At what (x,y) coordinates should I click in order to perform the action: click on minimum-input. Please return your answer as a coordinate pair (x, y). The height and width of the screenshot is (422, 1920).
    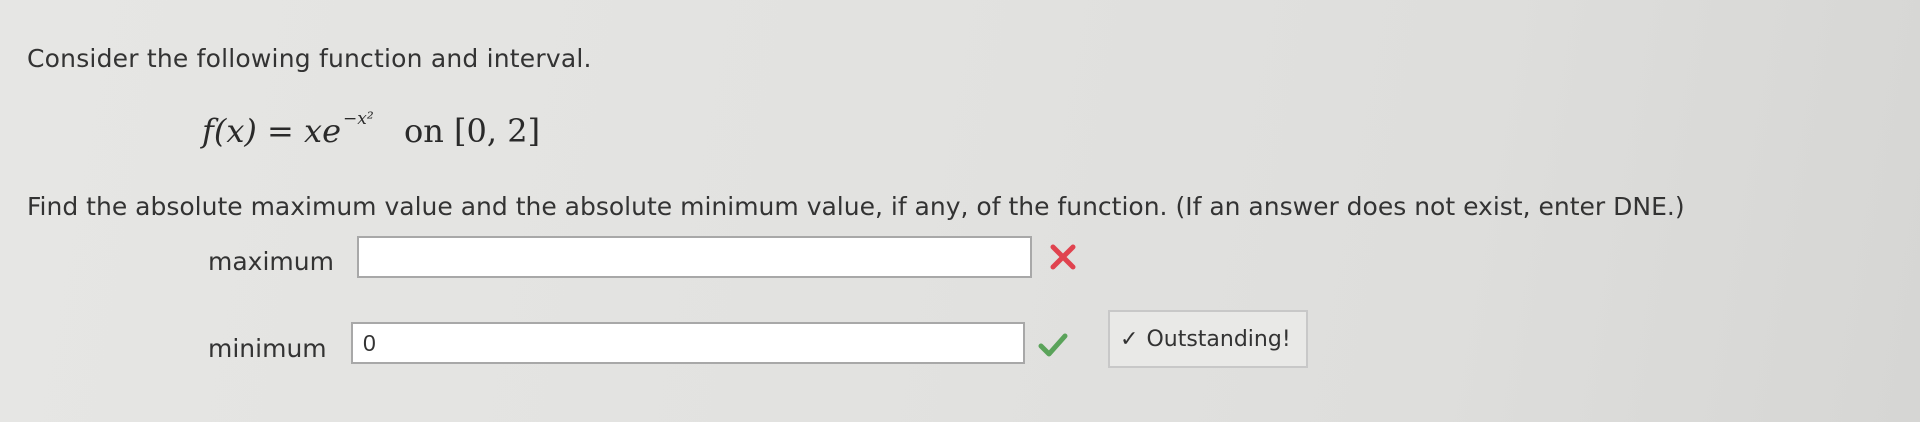
    Looking at the image, I should click on (688, 343).